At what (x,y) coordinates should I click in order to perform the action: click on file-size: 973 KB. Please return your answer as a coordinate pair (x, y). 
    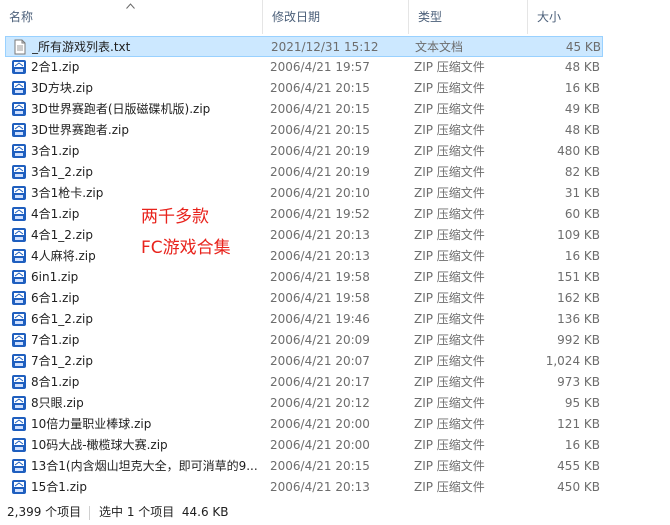
    Looking at the image, I should click on (578, 382).